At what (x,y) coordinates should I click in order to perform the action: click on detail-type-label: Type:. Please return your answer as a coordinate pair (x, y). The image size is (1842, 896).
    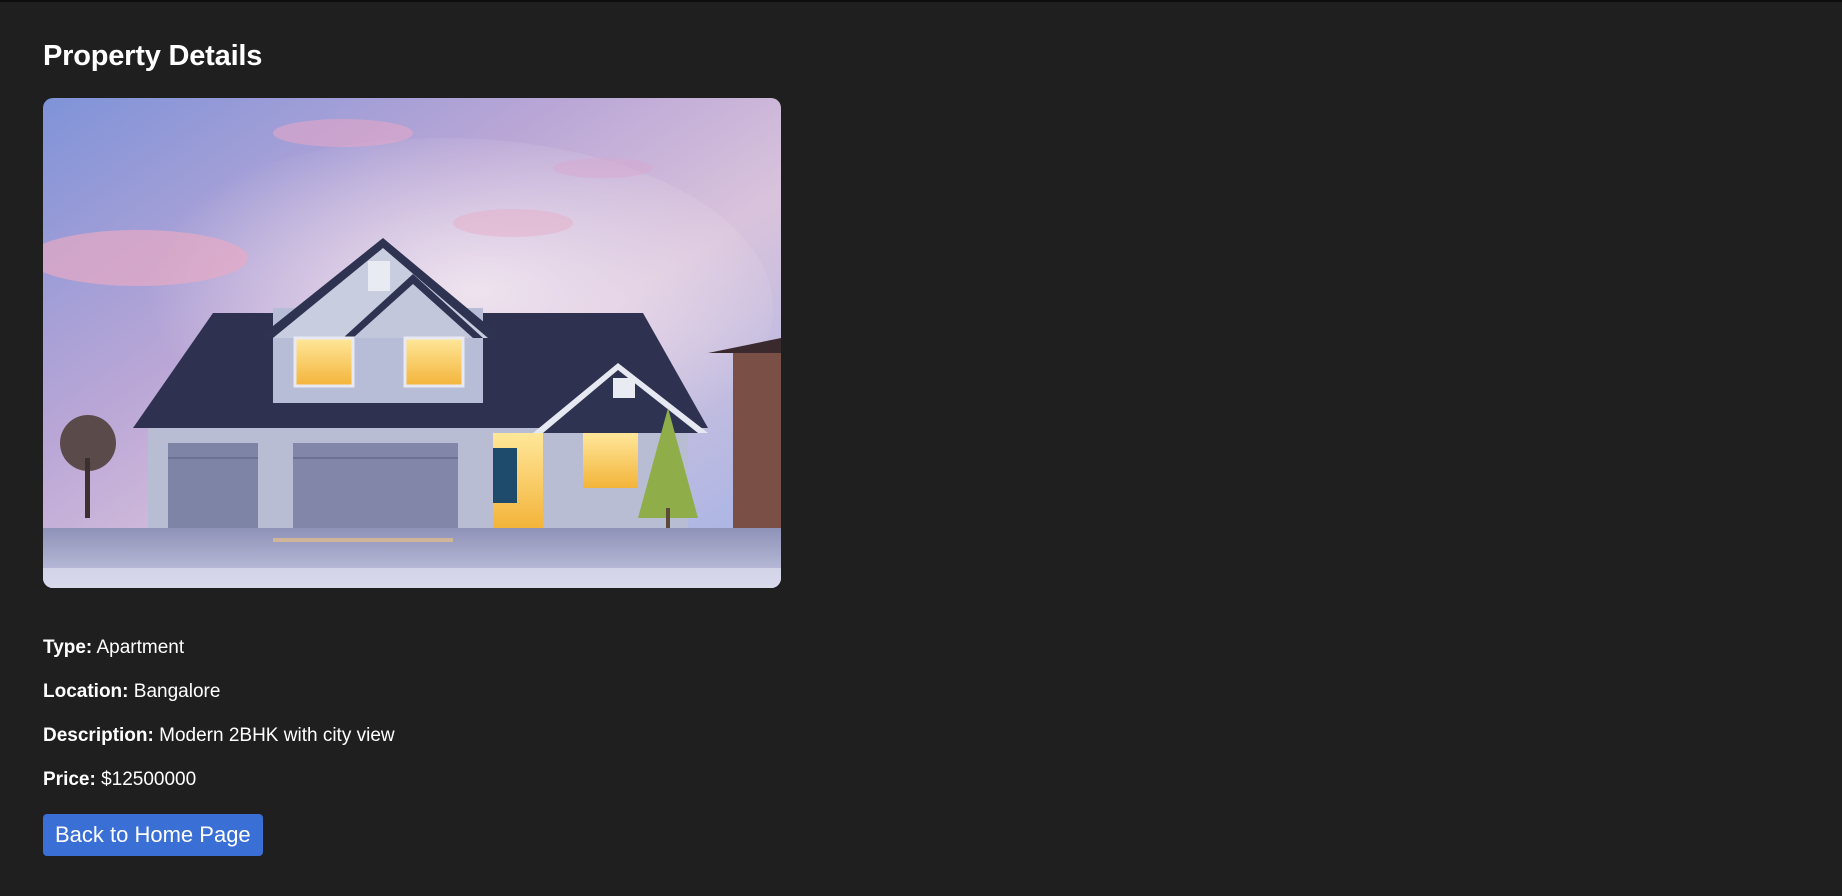
    Looking at the image, I should click on (68, 647).